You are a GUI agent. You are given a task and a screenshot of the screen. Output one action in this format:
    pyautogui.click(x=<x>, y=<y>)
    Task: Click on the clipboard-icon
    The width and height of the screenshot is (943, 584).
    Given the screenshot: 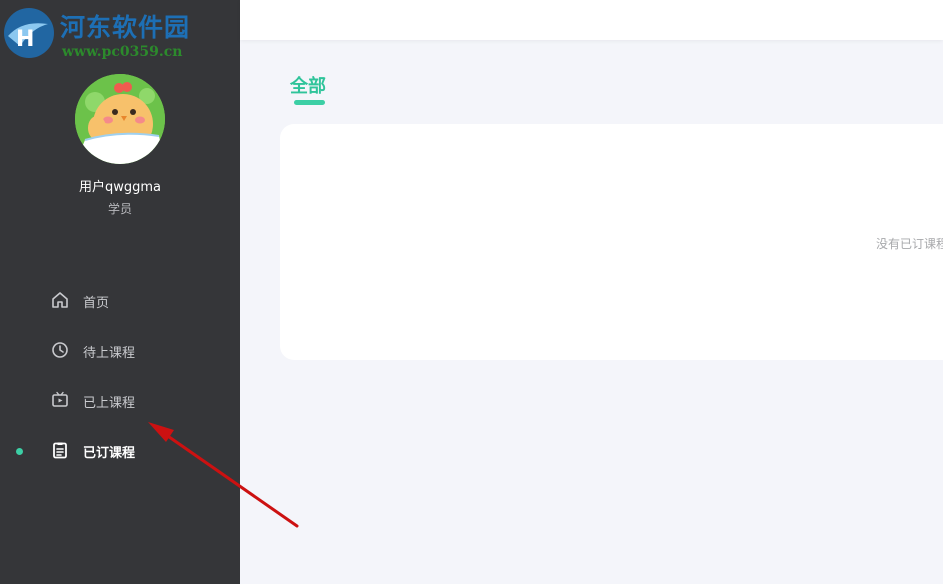 What is the action you would take?
    pyautogui.click(x=60, y=450)
    